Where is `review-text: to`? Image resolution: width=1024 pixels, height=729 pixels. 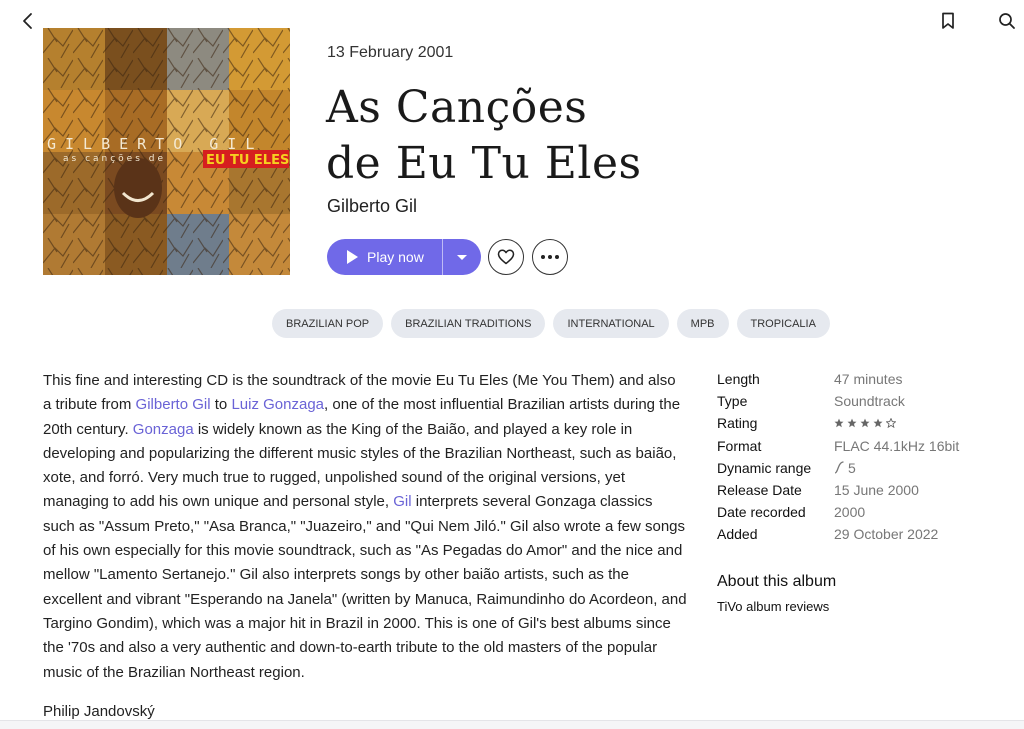
review-text: to is located at coordinates (221, 405).